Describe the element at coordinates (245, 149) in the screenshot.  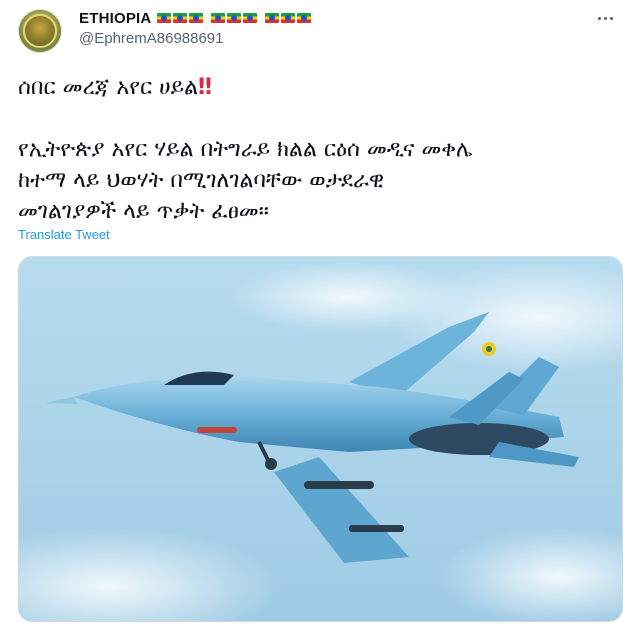
I see `tweet-line: የኢትዮጵያ አየር ሃይል በትግራይ ክልል ርዕሰ መዲና መቀሌ` at that location.